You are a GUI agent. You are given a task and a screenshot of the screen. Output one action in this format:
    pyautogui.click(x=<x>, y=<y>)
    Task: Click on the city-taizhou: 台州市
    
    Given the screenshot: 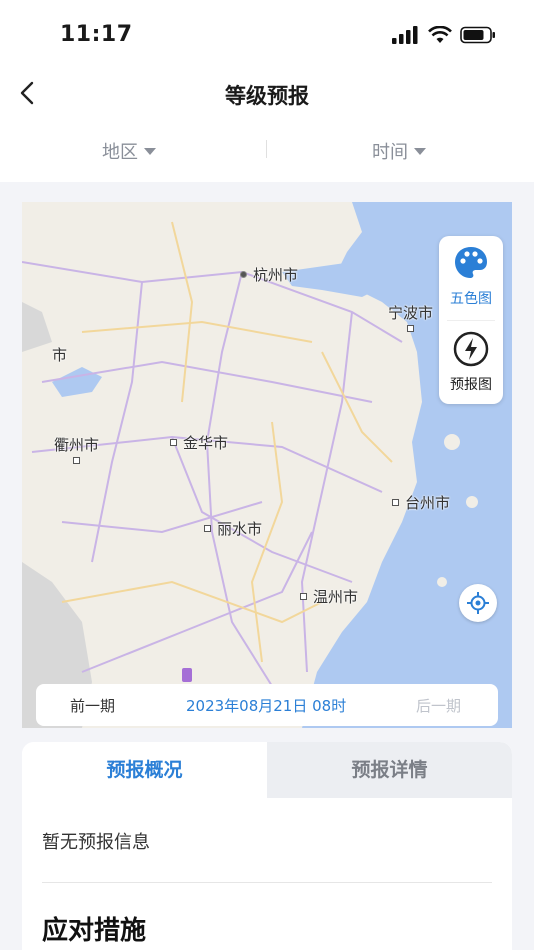 What is the action you would take?
    pyautogui.click(x=421, y=502)
    